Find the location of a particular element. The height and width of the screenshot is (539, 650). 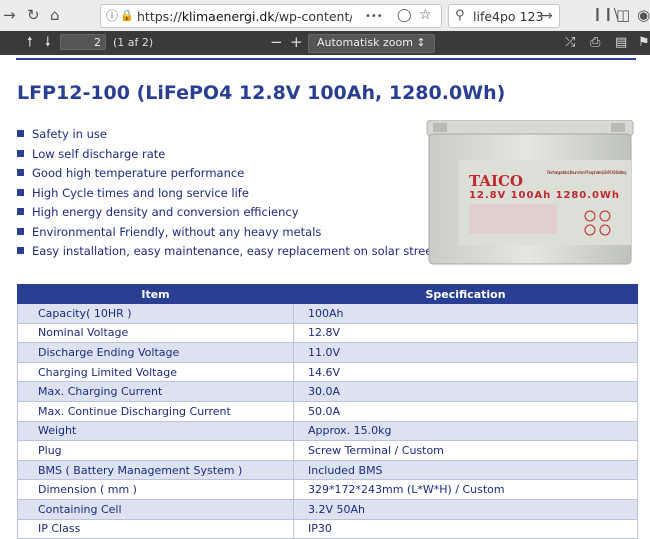

search-text: life4po 123 is located at coordinates (508, 16).